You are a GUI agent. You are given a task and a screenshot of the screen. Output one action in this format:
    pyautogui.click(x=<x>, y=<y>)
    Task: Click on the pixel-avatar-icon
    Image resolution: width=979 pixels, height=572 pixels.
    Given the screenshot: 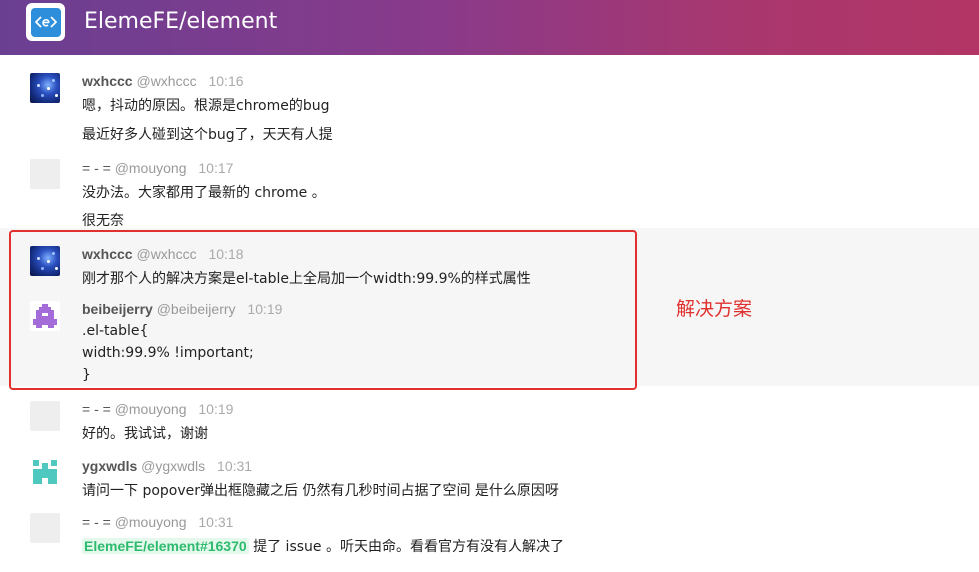 What is the action you would take?
    pyautogui.click(x=45, y=472)
    